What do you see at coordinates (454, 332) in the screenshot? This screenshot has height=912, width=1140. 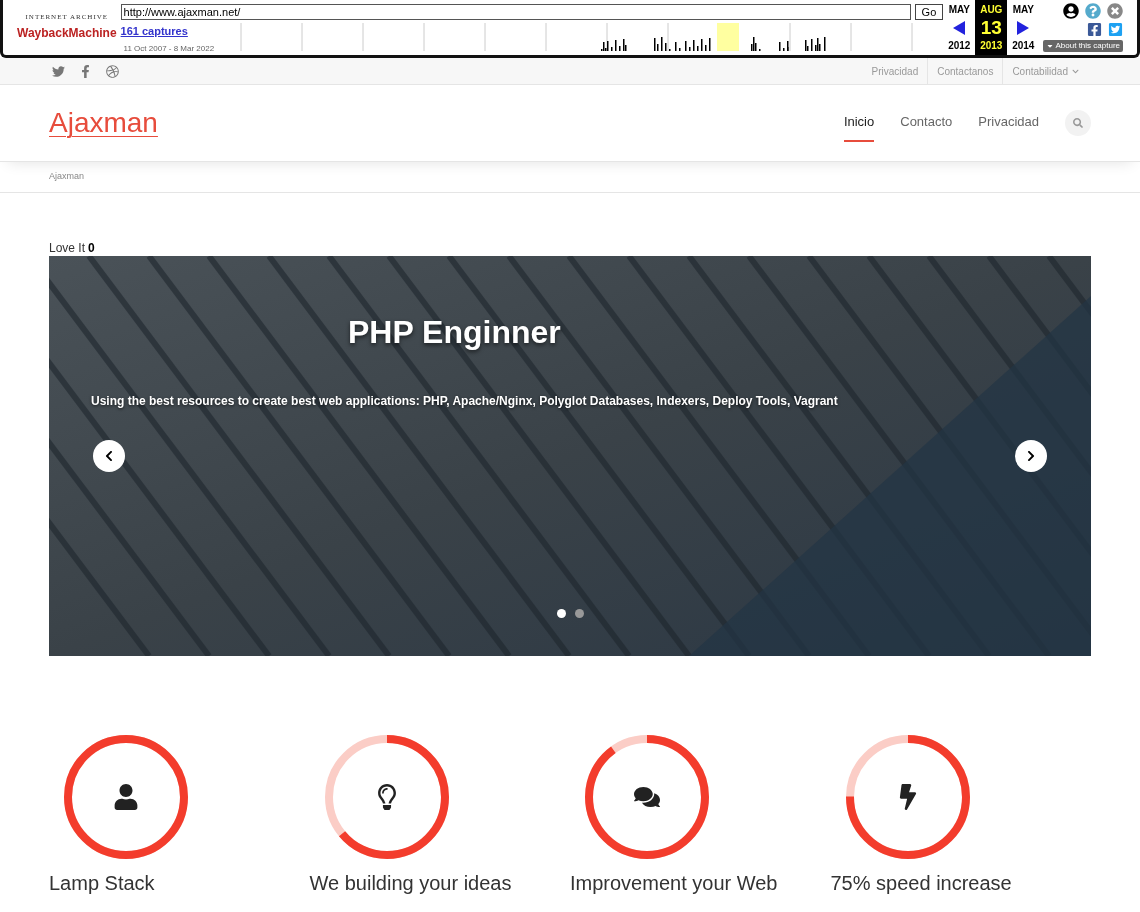 I see `slide-title: PHP Enginner` at bounding box center [454, 332].